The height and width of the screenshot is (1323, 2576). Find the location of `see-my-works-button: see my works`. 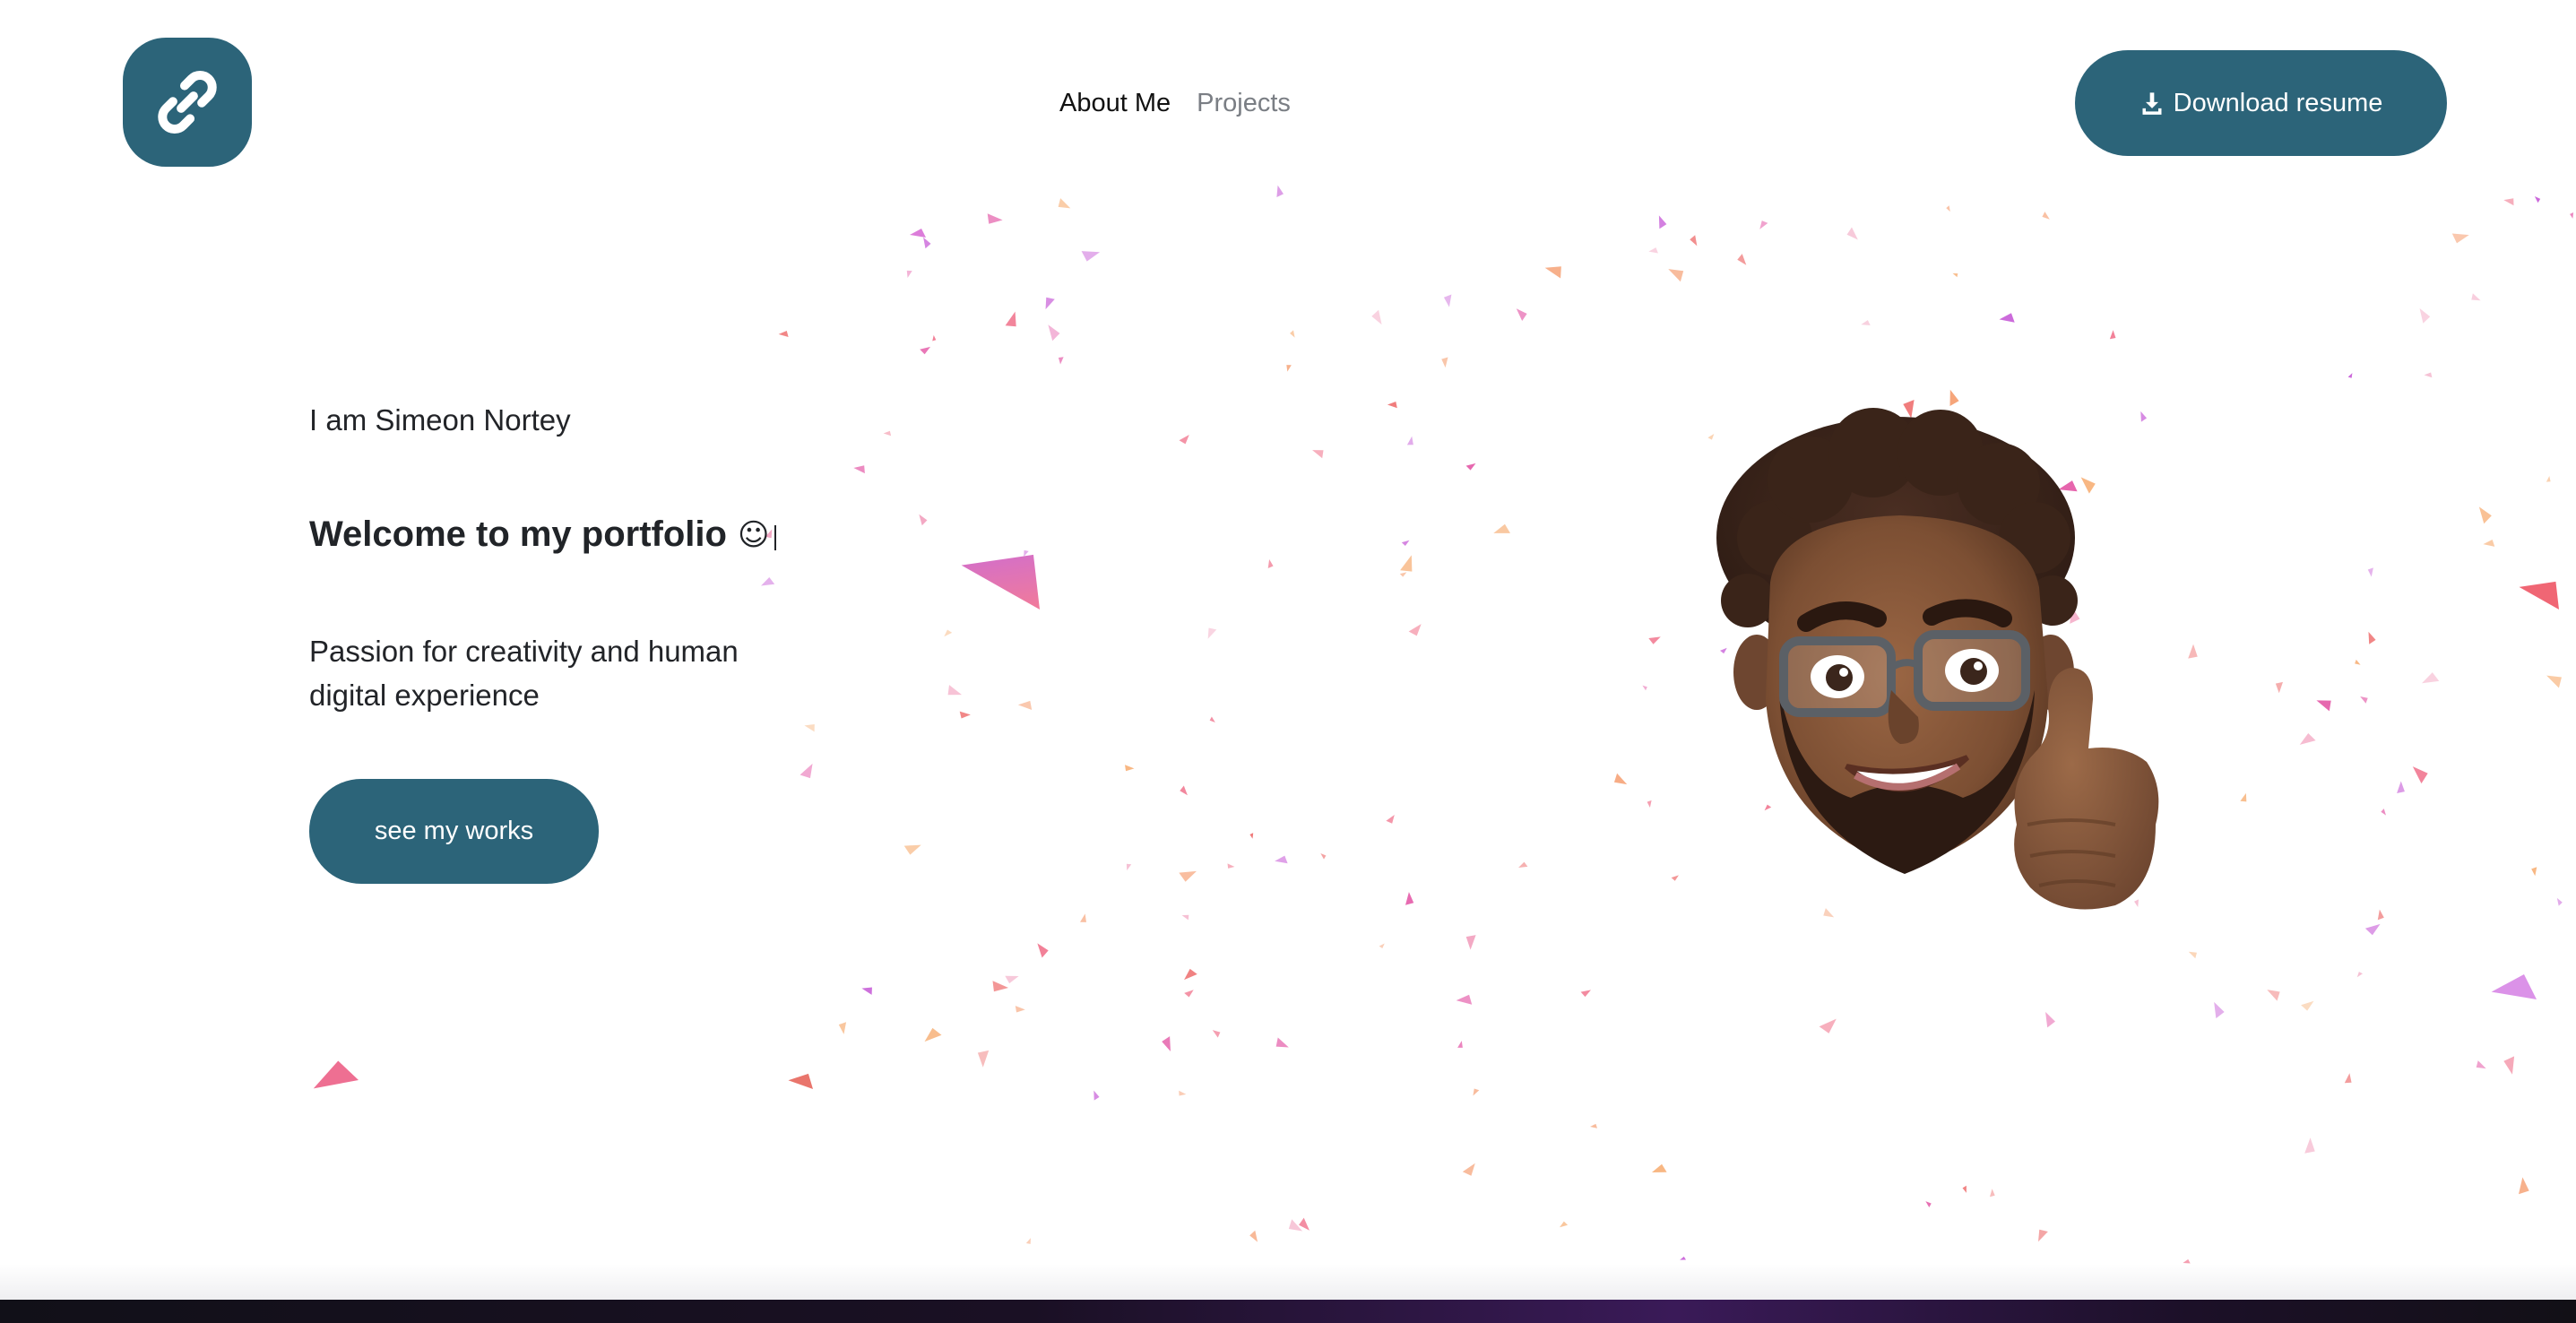

see-my-works-button: see my works is located at coordinates (454, 831).